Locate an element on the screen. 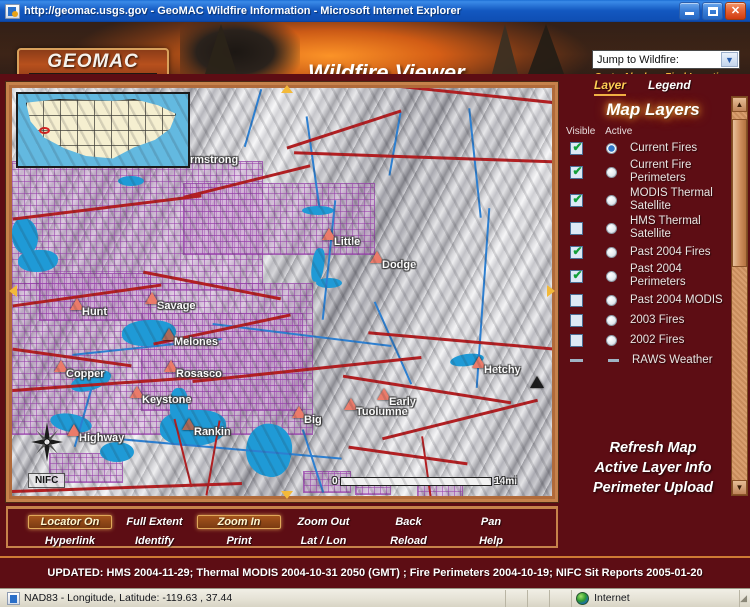  compass-rose is located at coordinates (47, 442).